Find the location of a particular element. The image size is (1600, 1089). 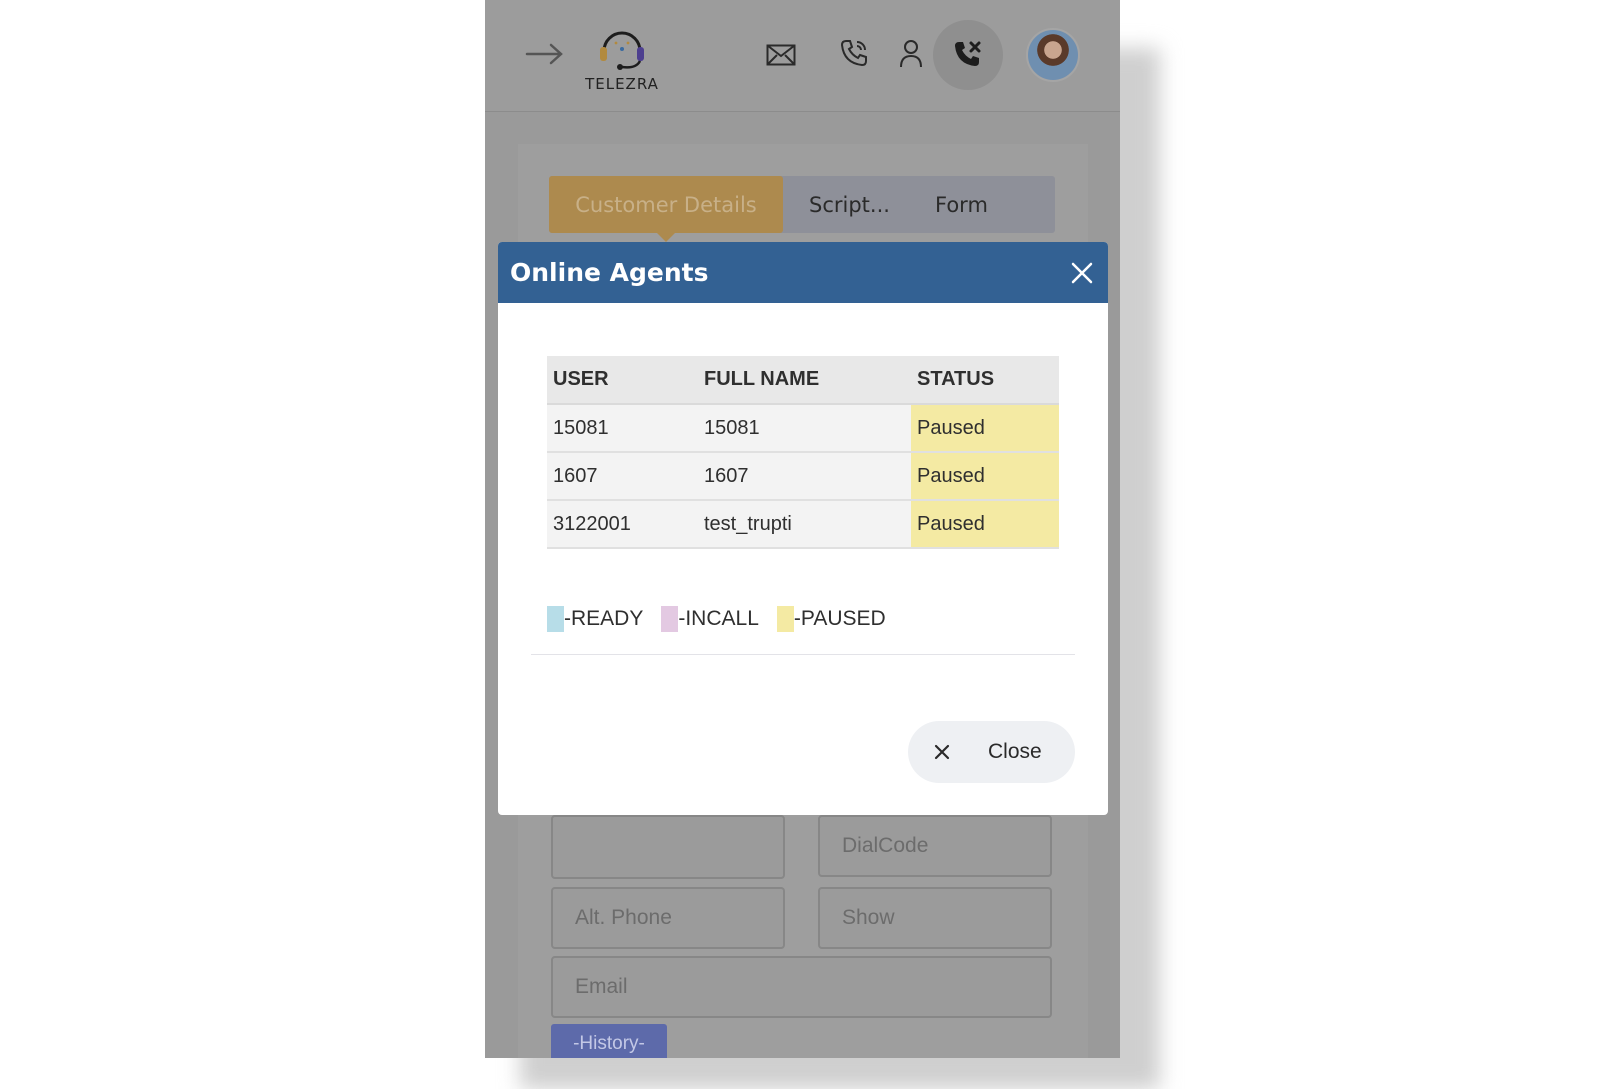

legend-label-ready: -READY is located at coordinates (604, 618).